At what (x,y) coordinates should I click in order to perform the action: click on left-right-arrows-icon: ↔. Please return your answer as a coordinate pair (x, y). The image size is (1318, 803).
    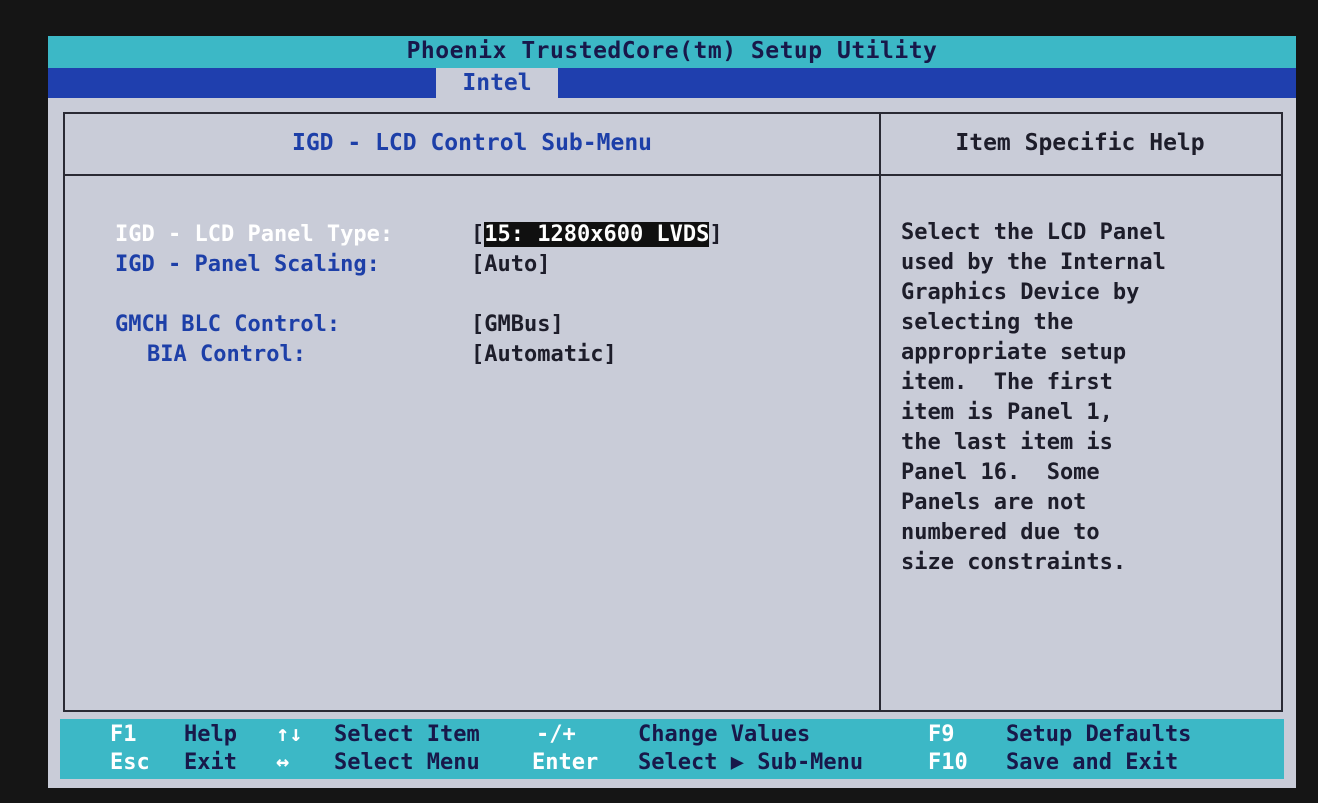
    Looking at the image, I should click on (282, 762).